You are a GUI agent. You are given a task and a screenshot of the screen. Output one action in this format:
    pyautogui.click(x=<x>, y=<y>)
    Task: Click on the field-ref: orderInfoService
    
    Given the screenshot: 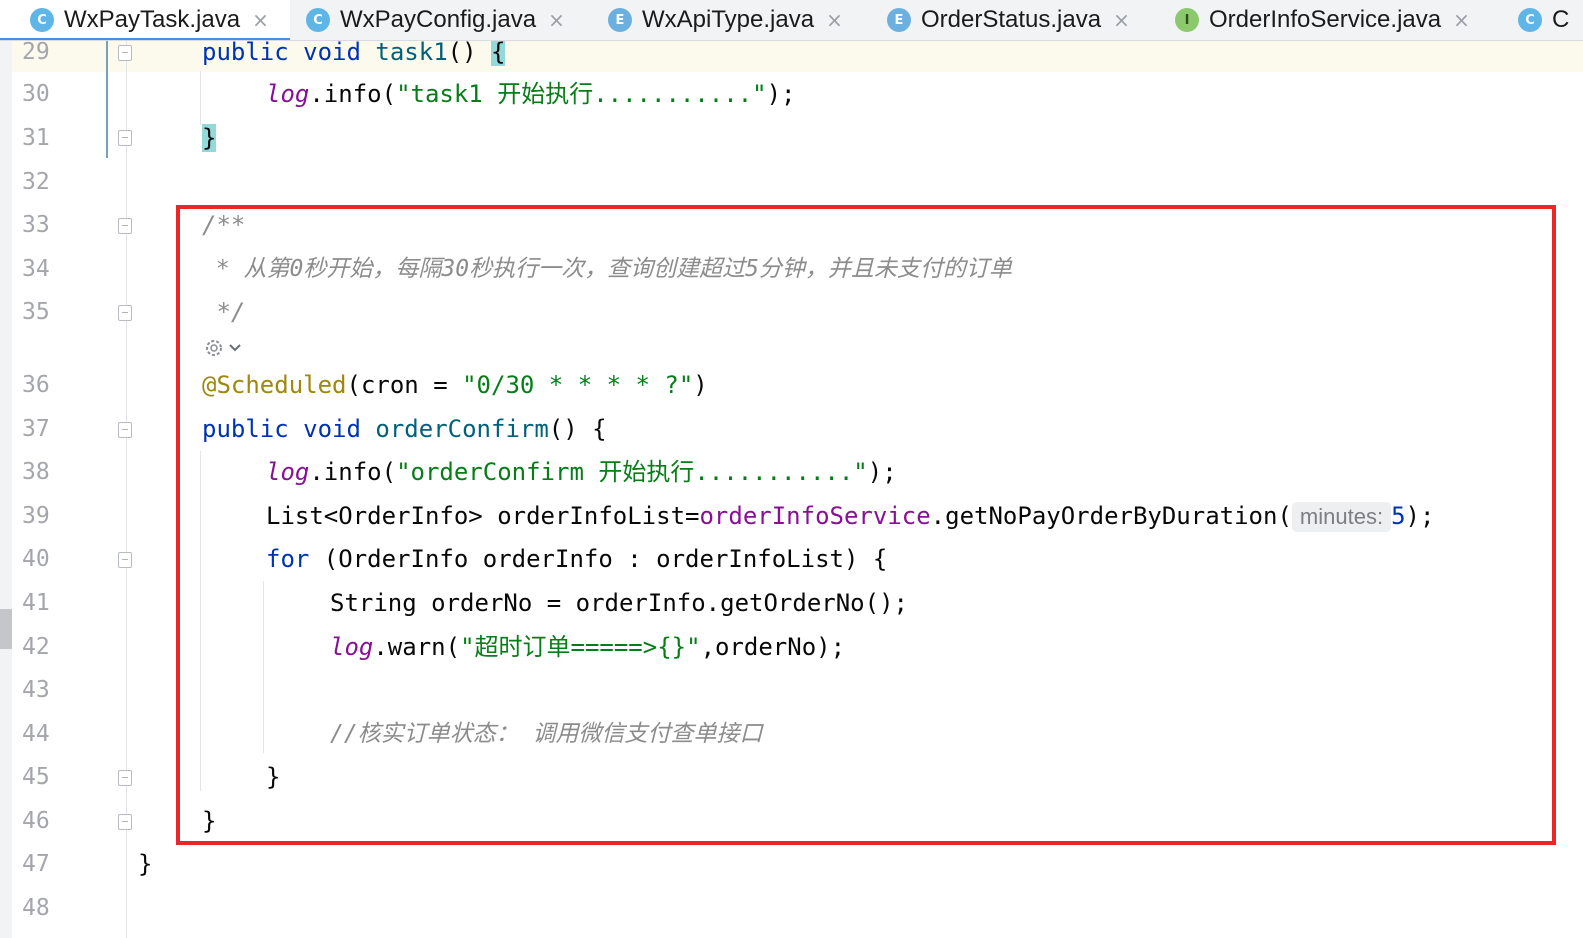 What is the action you would take?
    pyautogui.click(x=815, y=516)
    